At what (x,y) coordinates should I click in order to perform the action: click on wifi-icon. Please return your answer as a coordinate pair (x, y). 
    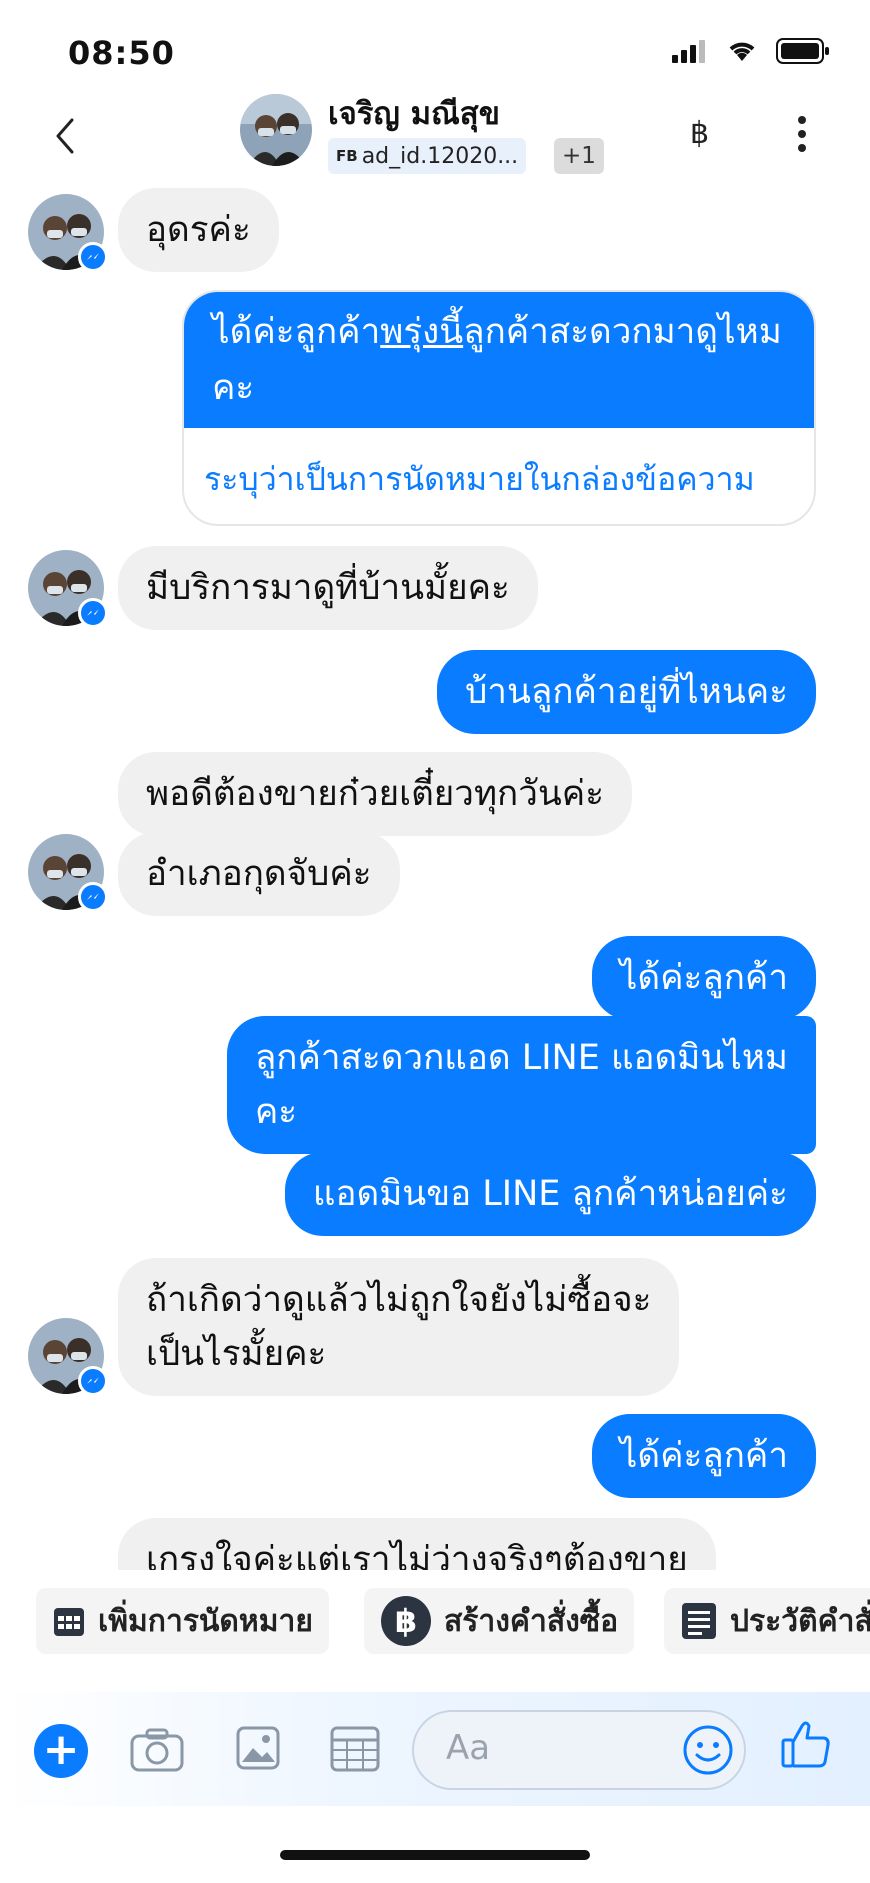
    Looking at the image, I should click on (742, 51).